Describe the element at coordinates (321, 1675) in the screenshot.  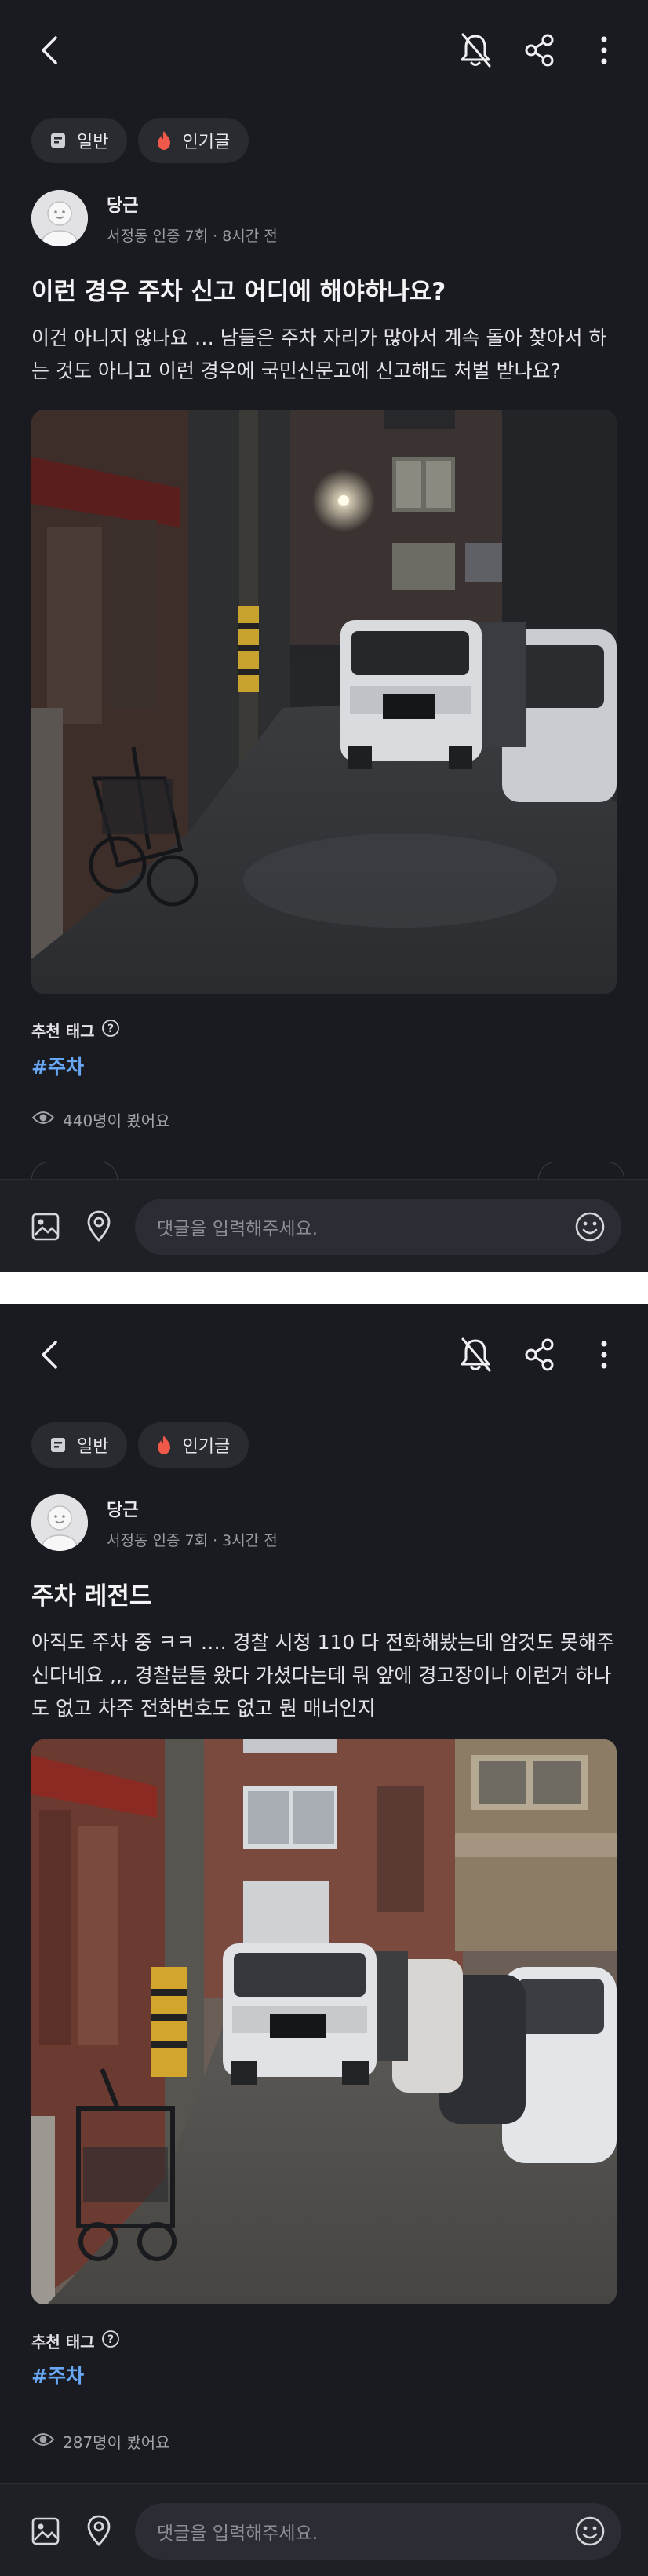
I see `post-body-line: 신다네요 ,,, 경찰분들 왔다 가셨다는데 뭐 앞에 경고장이나 이런거 하나` at that location.